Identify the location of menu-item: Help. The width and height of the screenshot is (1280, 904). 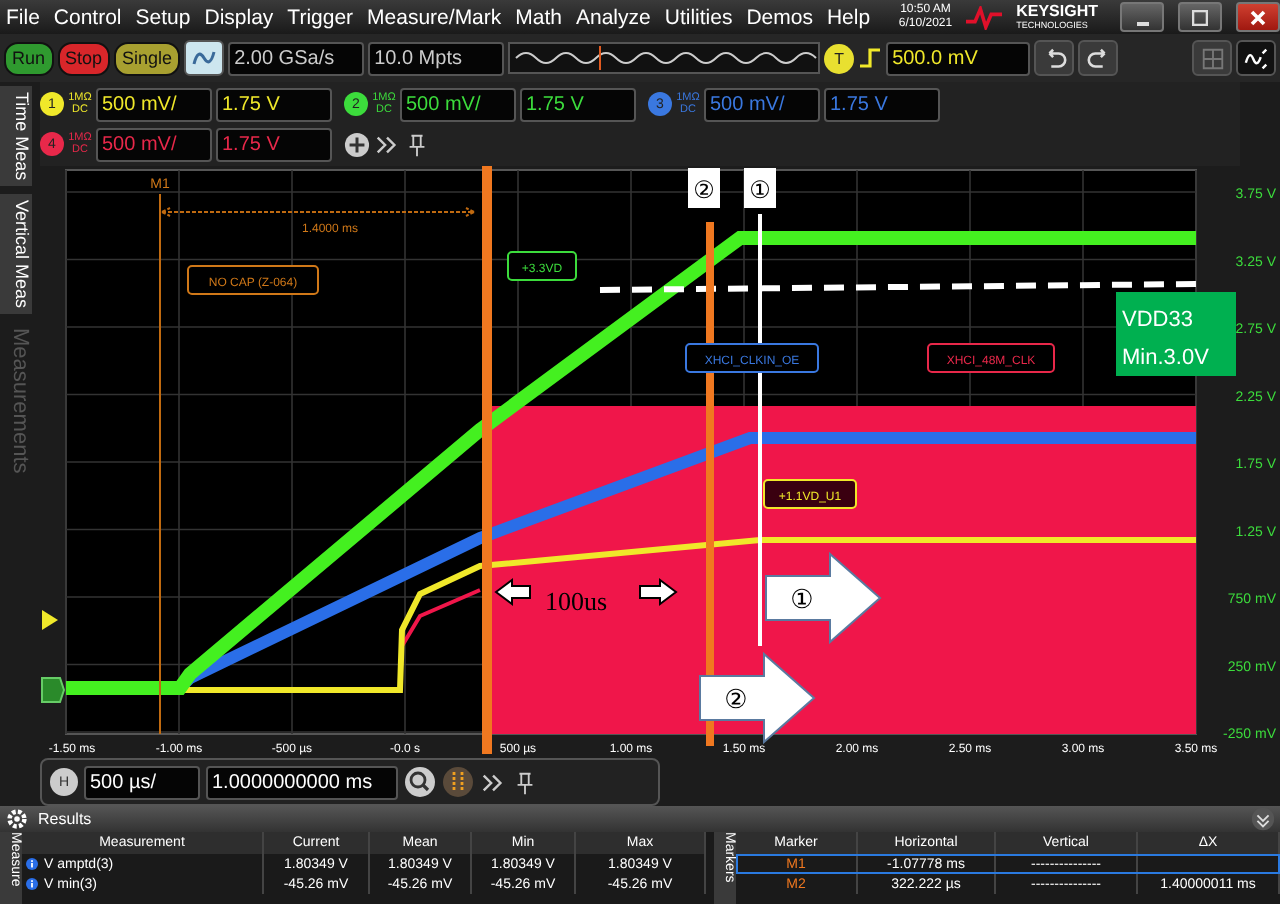
(848, 17).